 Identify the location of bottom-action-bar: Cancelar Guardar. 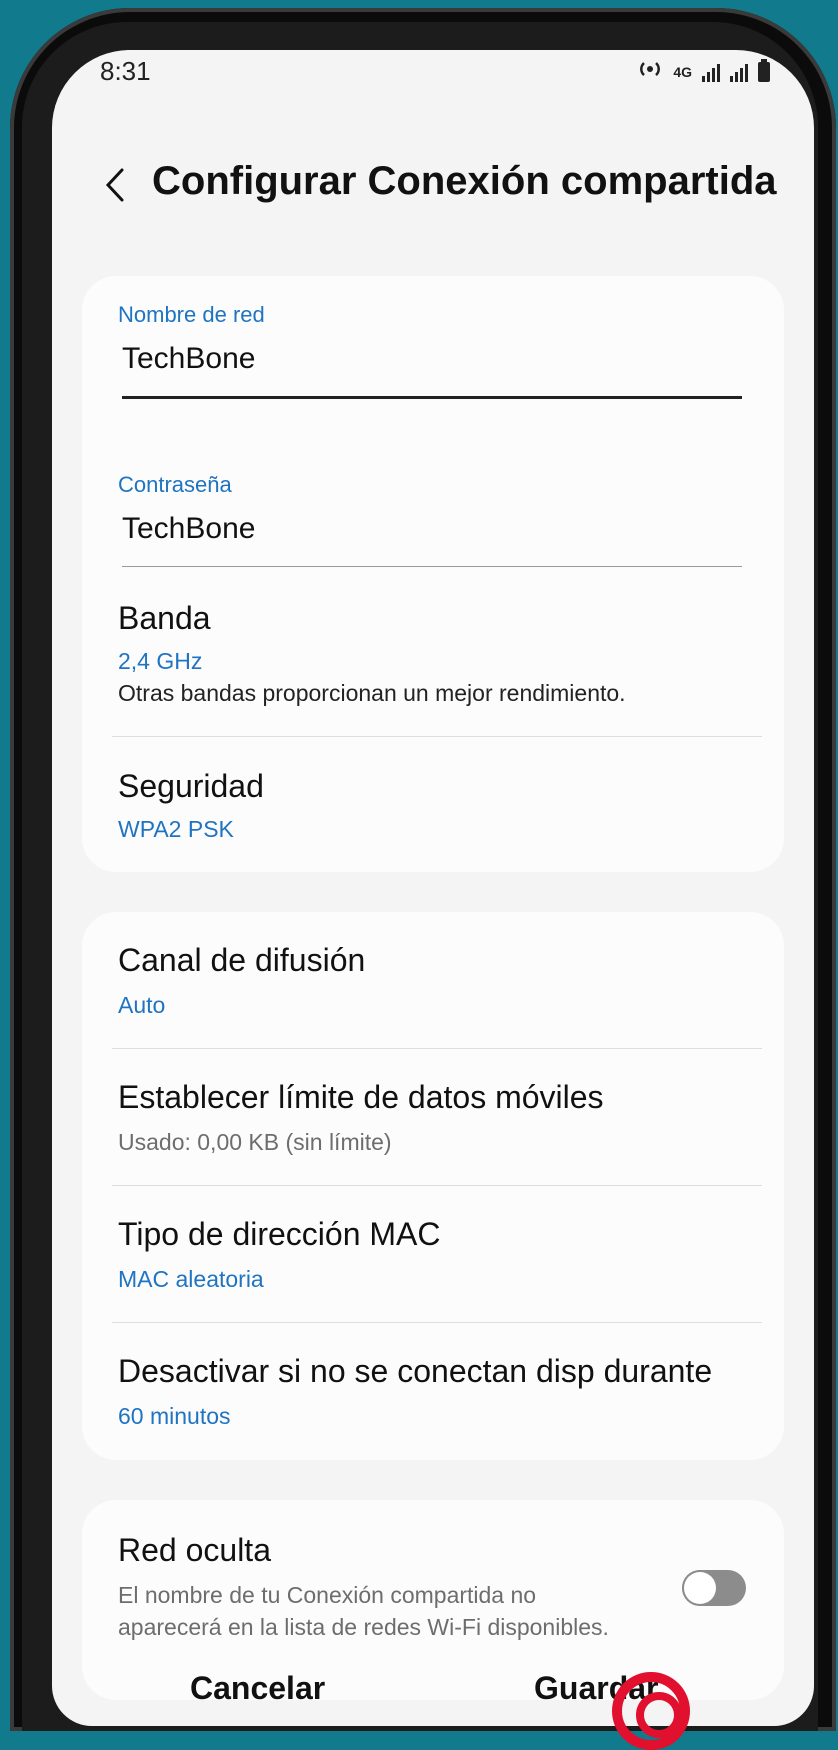
(433, 1696).